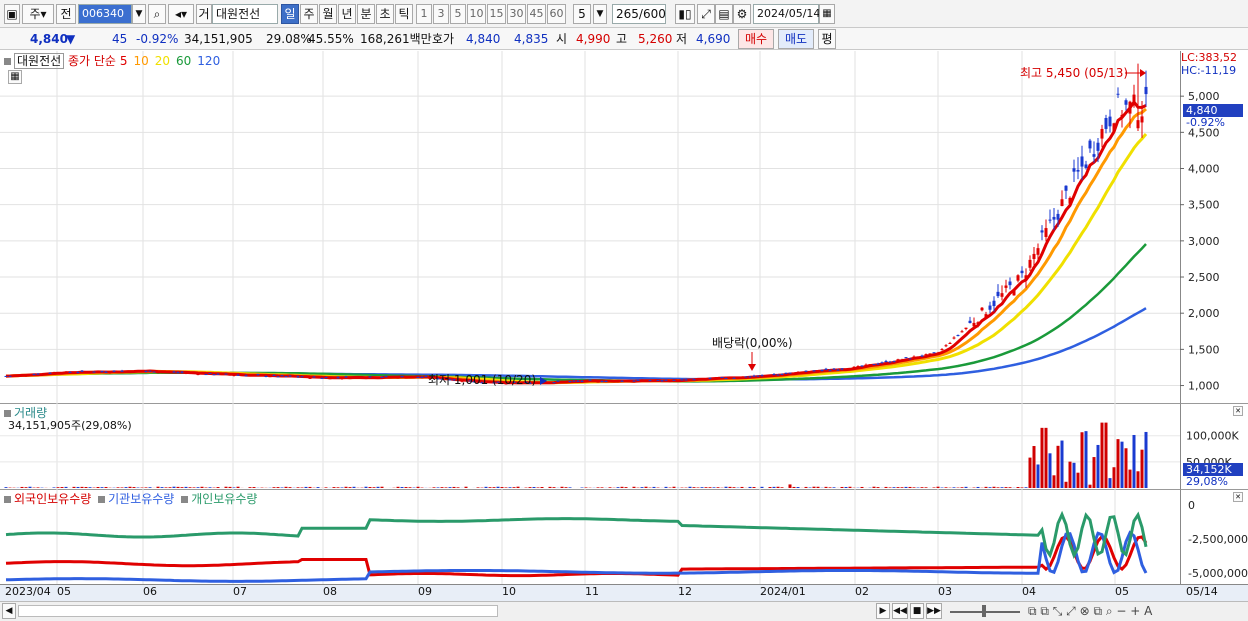 Image resolution: width=1248 pixels, height=621 pixels. Describe the element at coordinates (1204, 349) in the screenshot. I see `price-y-tick: 1,500` at that location.